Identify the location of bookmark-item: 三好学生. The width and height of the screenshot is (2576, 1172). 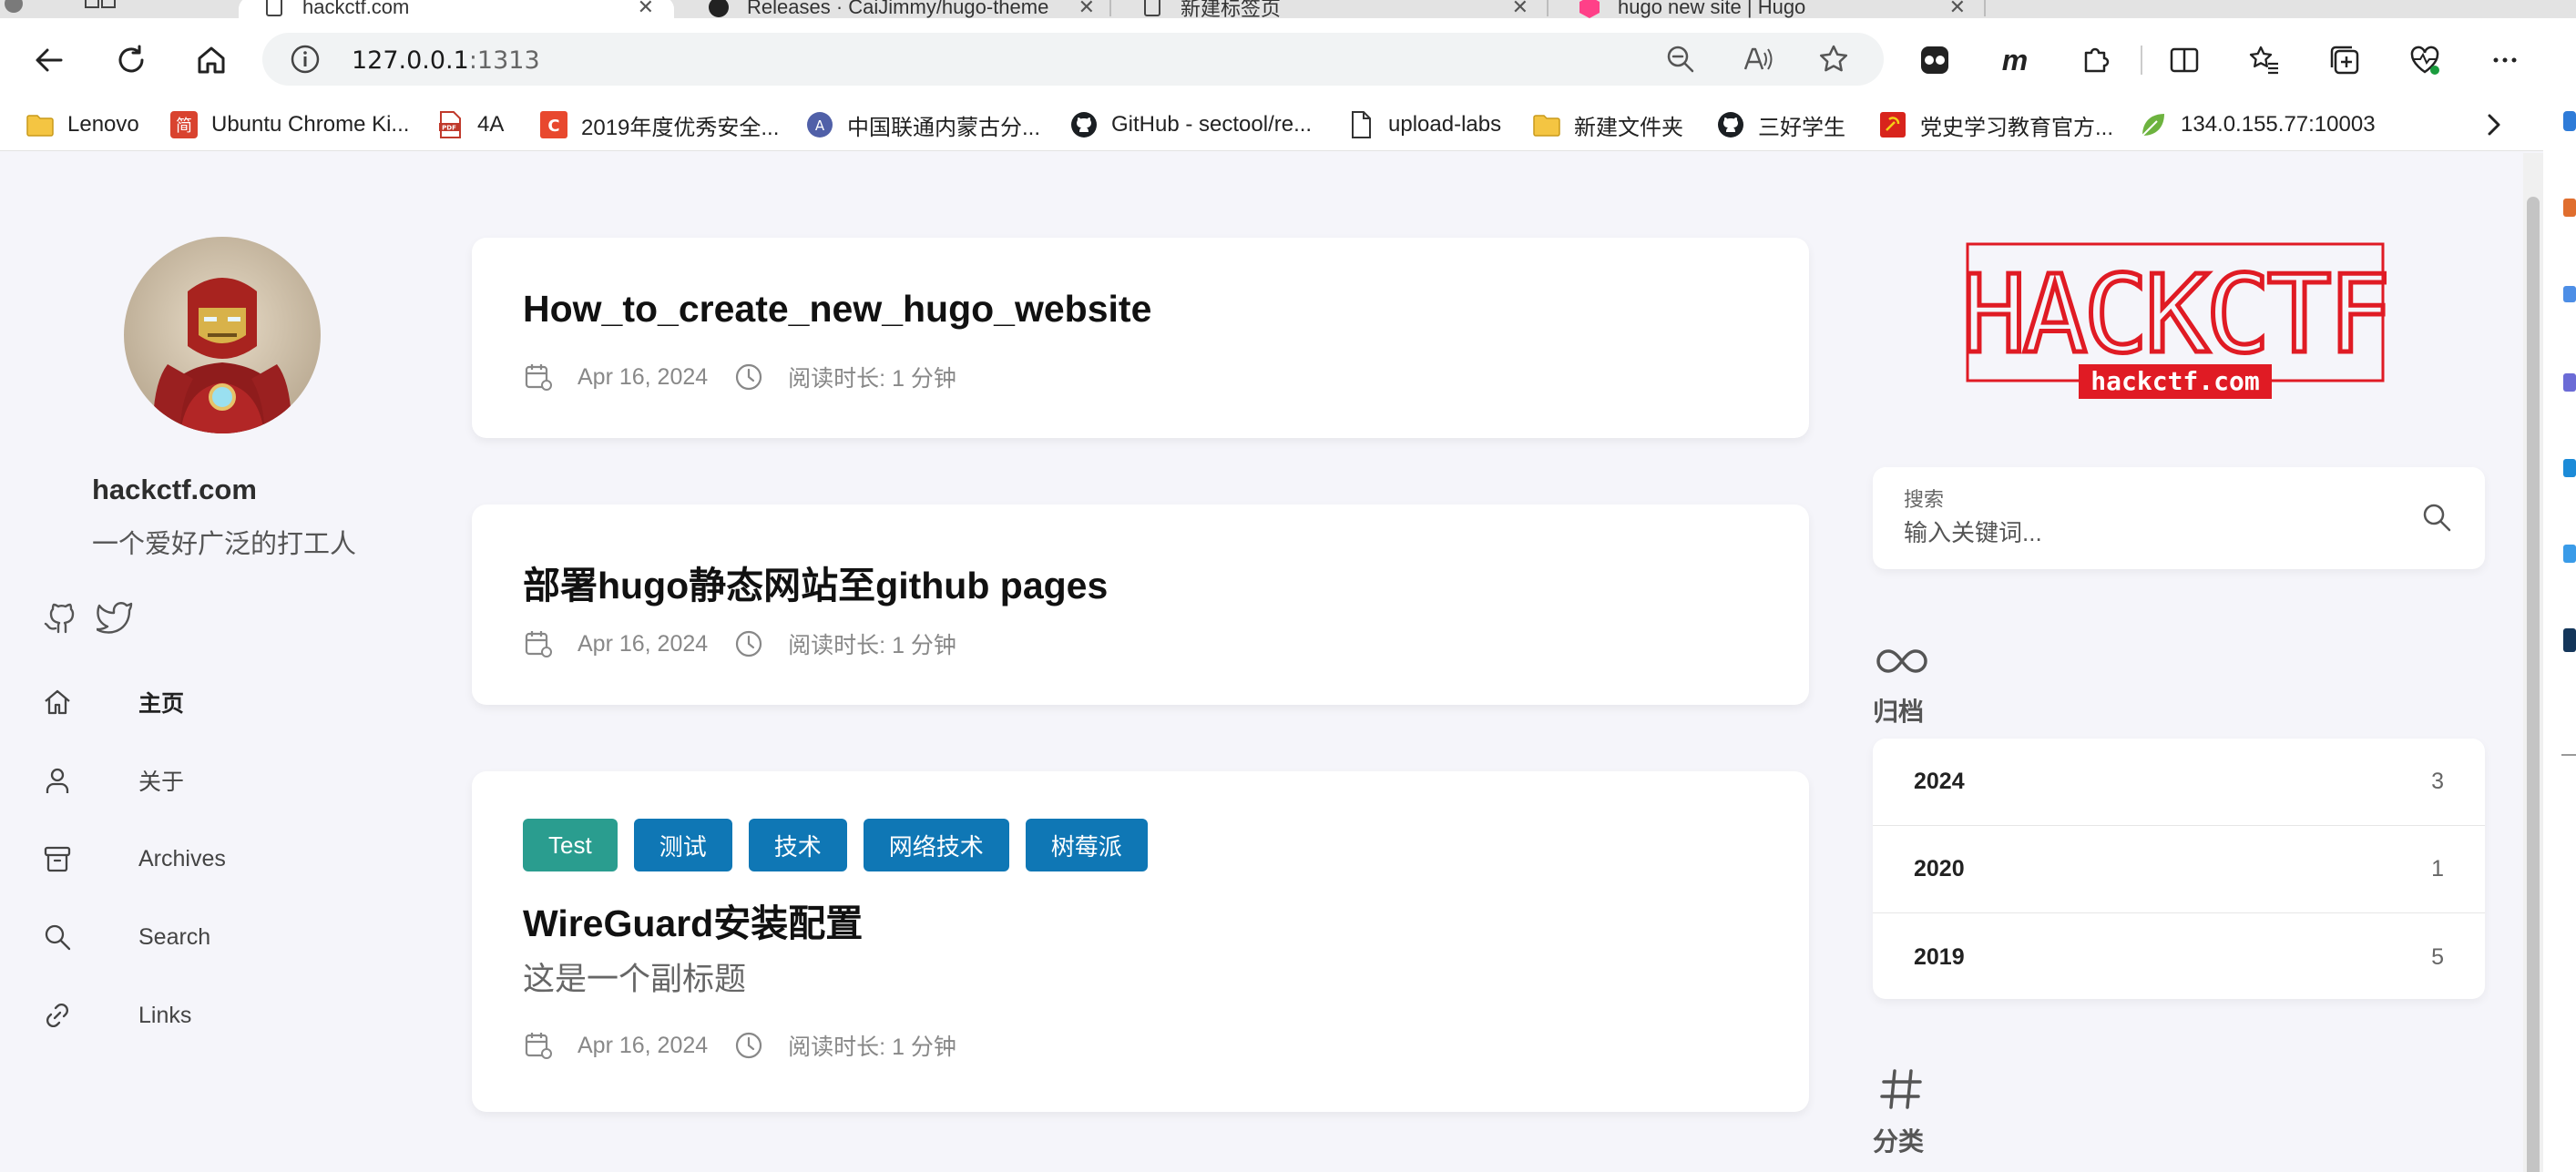
(1780, 125).